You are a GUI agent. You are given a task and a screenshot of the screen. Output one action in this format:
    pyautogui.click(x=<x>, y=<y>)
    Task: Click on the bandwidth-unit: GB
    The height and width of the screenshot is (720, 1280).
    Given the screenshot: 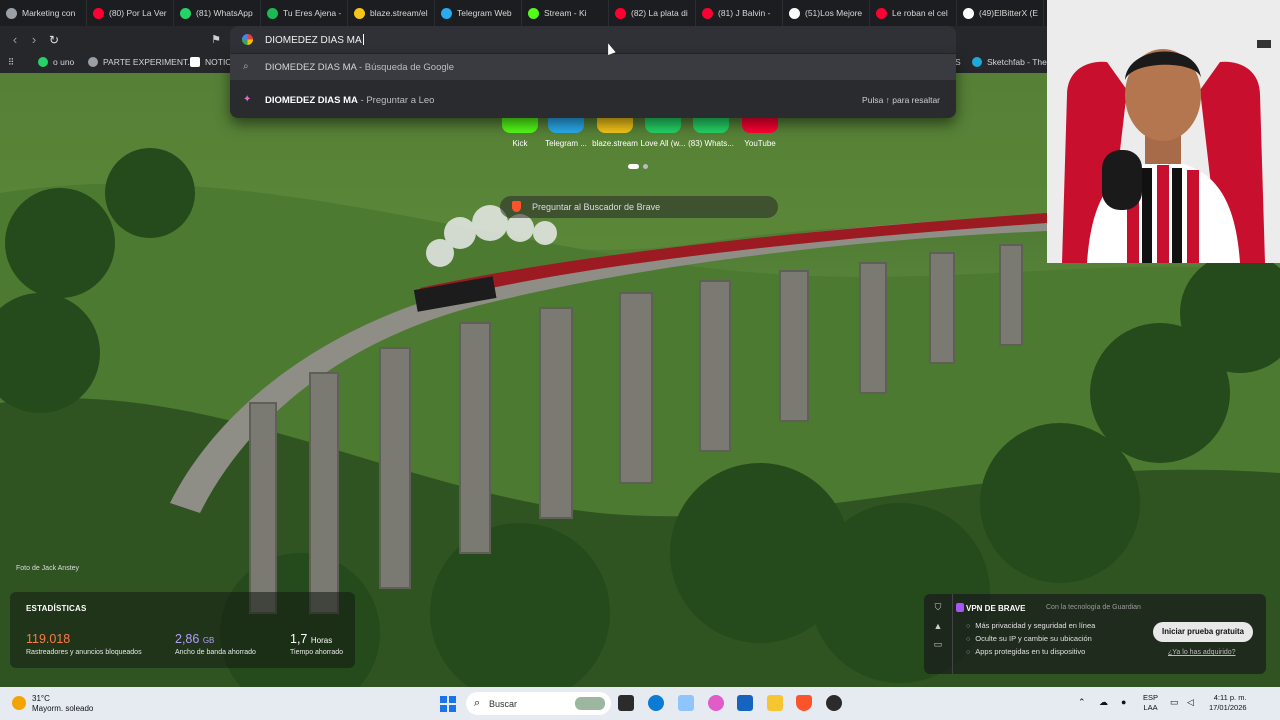 What is the action you would take?
    pyautogui.click(x=208, y=640)
    